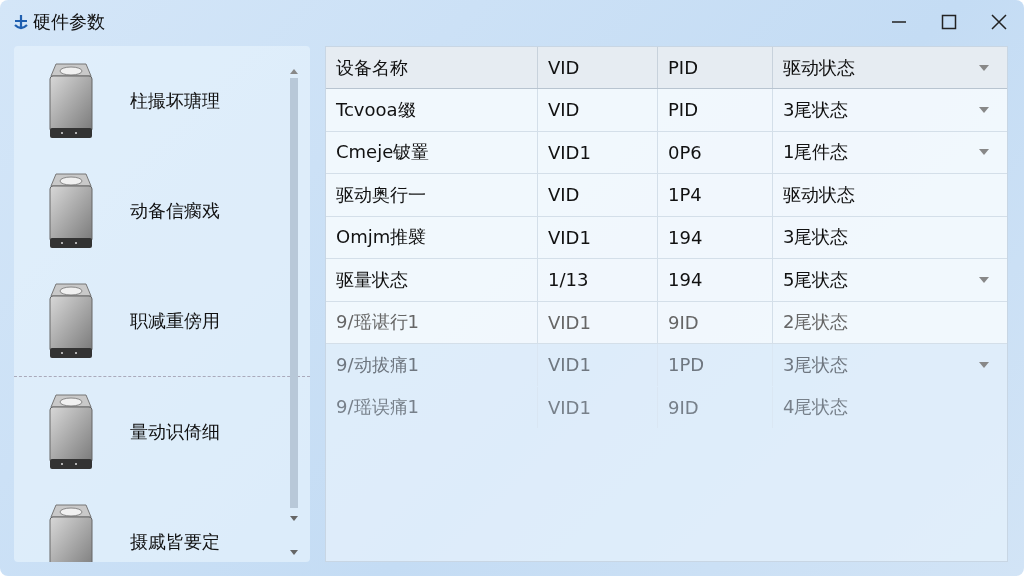  Describe the element at coordinates (381, 237) in the screenshot. I see `table-cell: Omjm推襞` at that location.